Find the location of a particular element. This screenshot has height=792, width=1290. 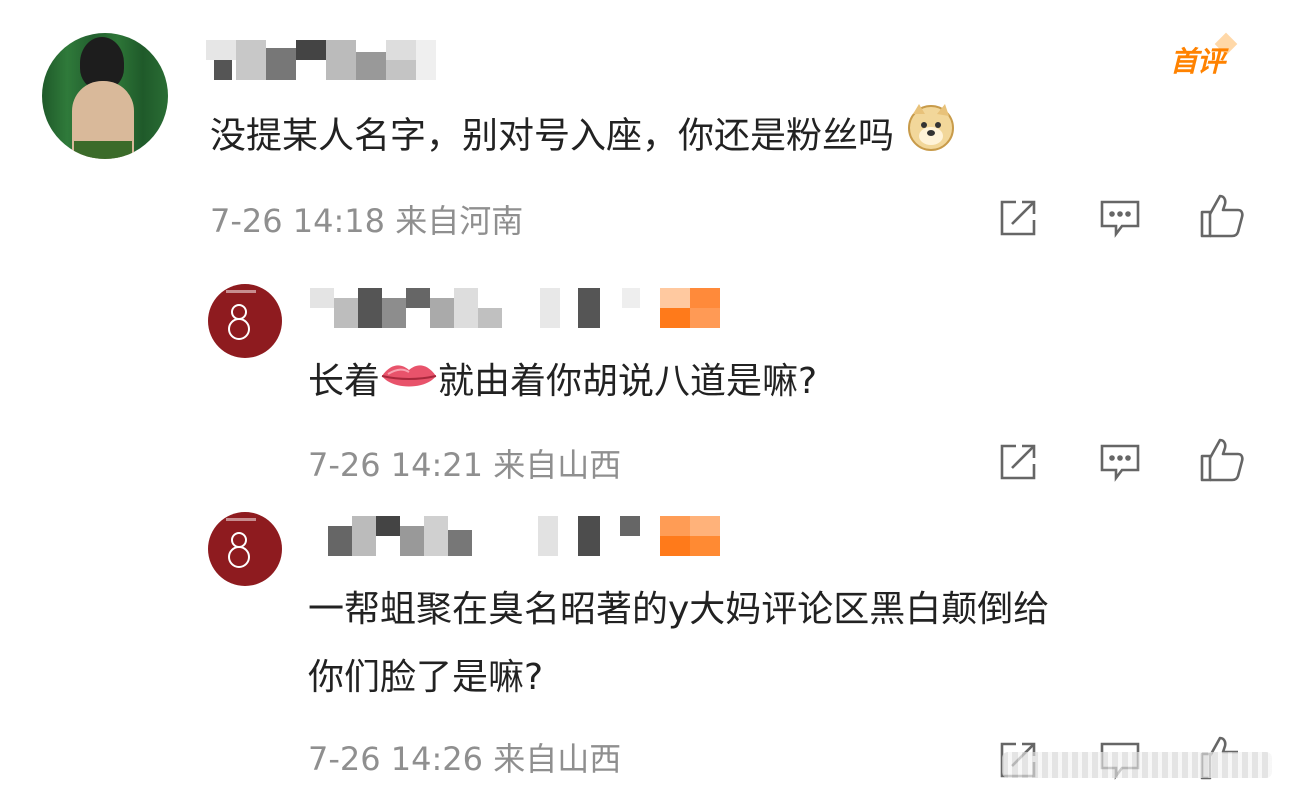

comment-text-content: 没提某人名字，别对号入座，你还是粉丝吗 is located at coordinates (552, 136).